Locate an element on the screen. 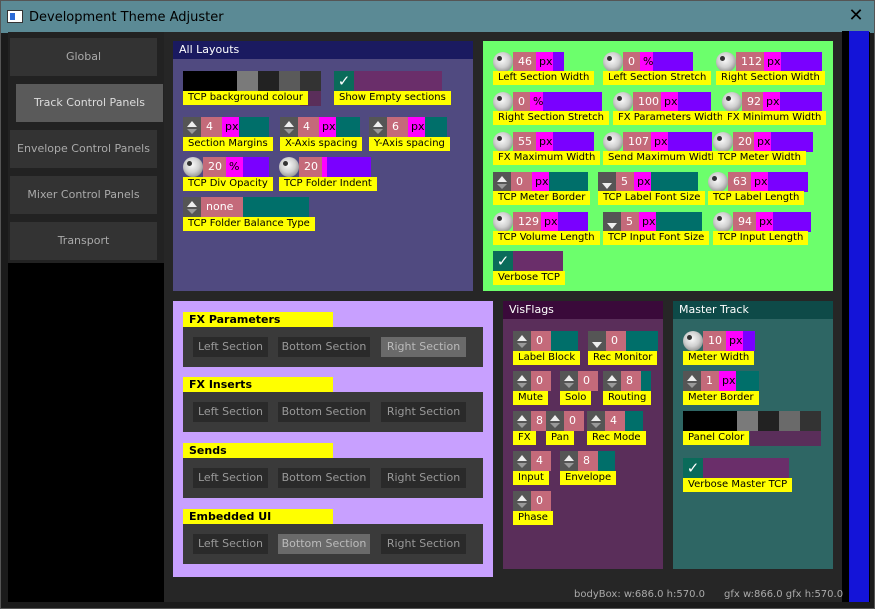  solo-value: 0 is located at coordinates (588, 381).